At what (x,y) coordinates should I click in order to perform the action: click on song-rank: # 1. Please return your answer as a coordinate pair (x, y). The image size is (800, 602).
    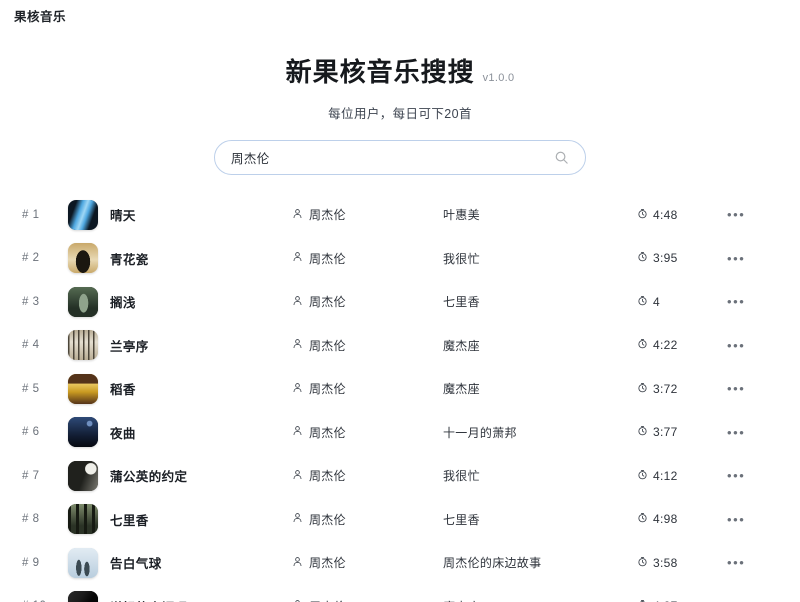
    Looking at the image, I should click on (31, 214).